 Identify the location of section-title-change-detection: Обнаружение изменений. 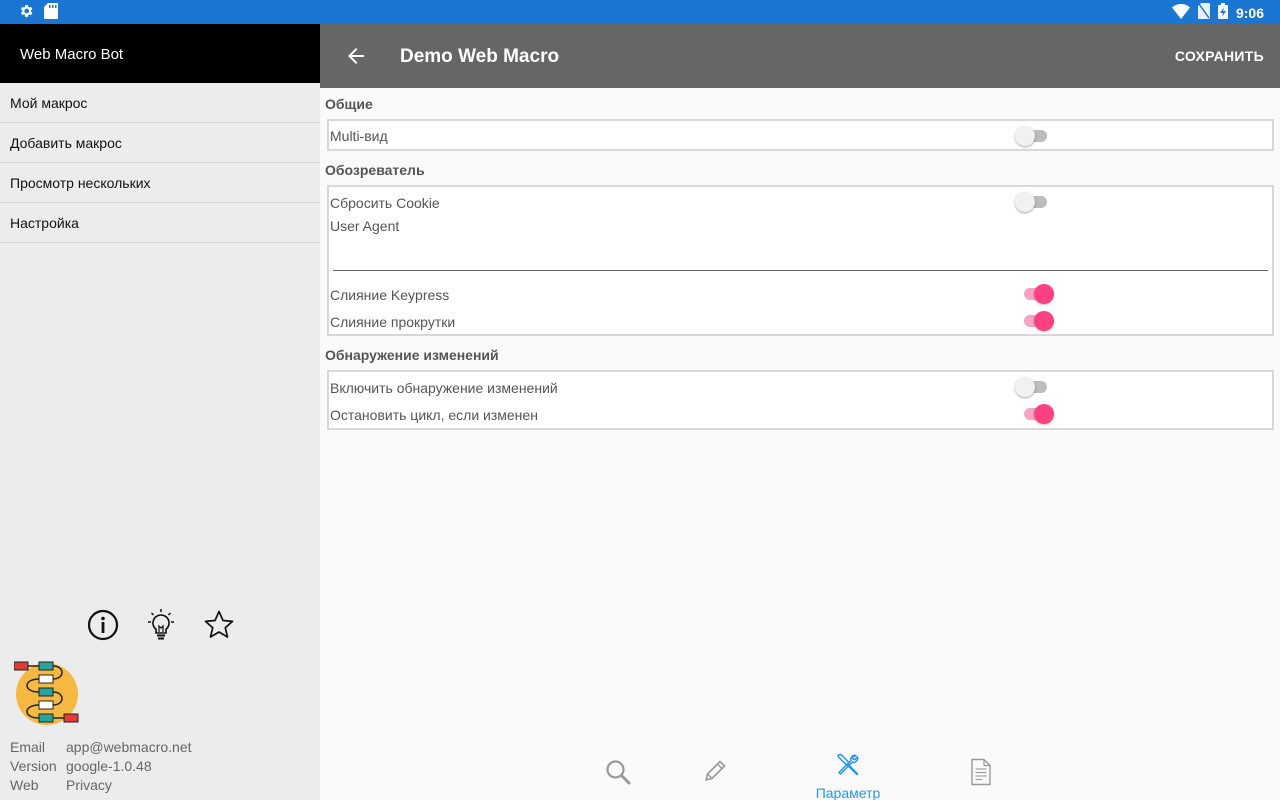
(412, 355).